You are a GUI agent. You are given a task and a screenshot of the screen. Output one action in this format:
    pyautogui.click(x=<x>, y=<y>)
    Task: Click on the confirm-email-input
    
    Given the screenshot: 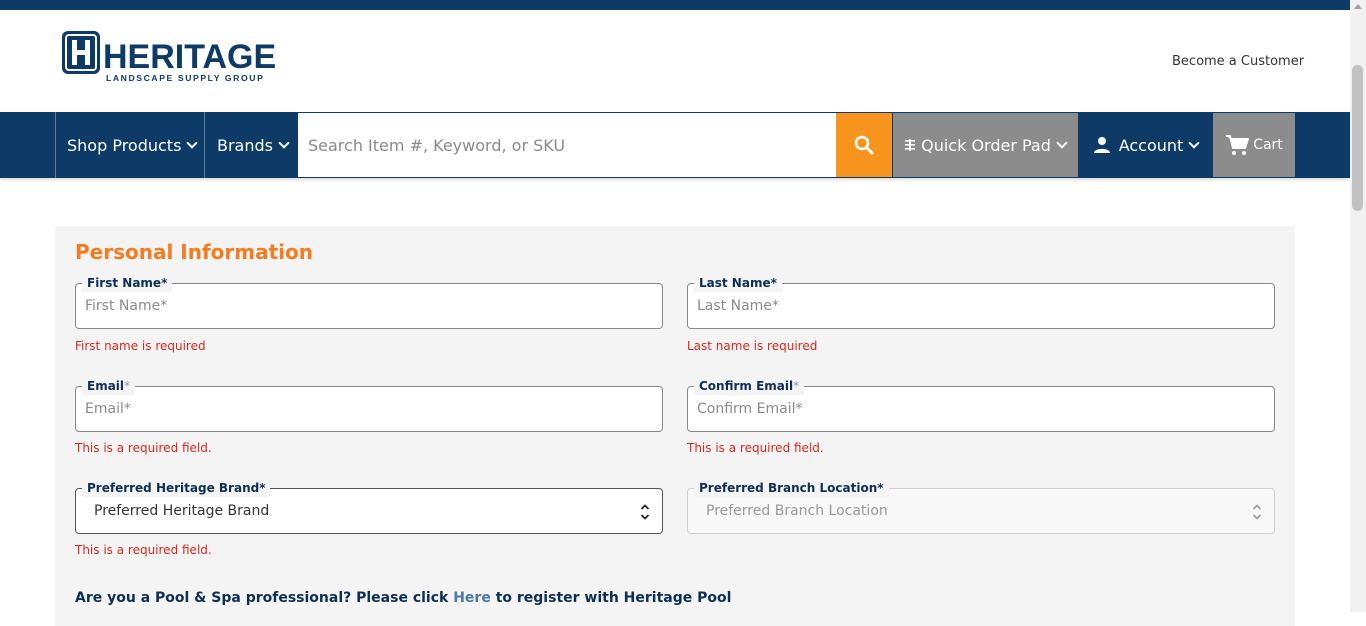 What is the action you would take?
    pyautogui.click(x=981, y=409)
    